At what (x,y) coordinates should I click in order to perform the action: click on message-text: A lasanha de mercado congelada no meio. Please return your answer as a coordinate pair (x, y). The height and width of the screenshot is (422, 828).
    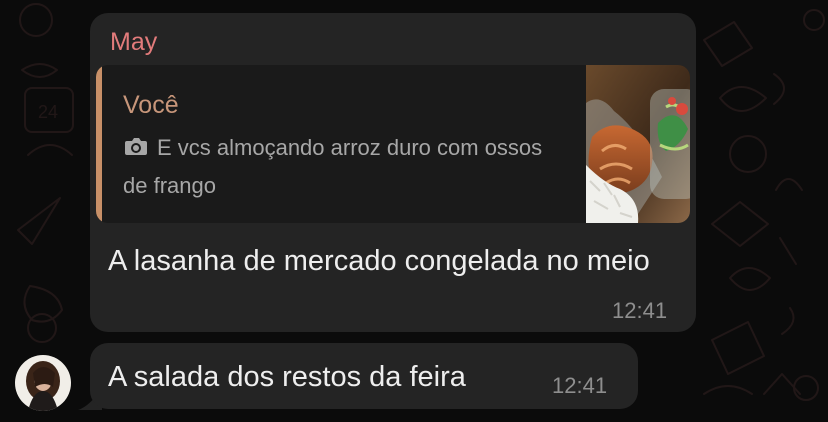
    Looking at the image, I should click on (379, 261).